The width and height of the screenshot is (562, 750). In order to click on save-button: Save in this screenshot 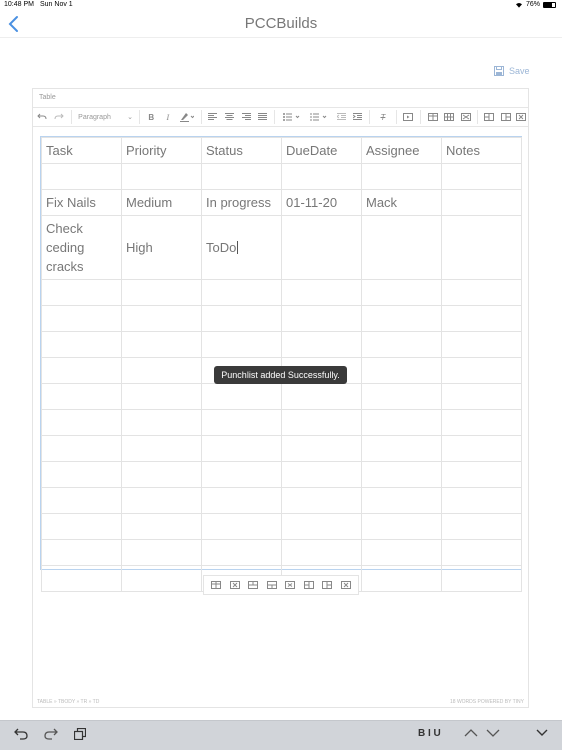, I will do `click(512, 71)`.